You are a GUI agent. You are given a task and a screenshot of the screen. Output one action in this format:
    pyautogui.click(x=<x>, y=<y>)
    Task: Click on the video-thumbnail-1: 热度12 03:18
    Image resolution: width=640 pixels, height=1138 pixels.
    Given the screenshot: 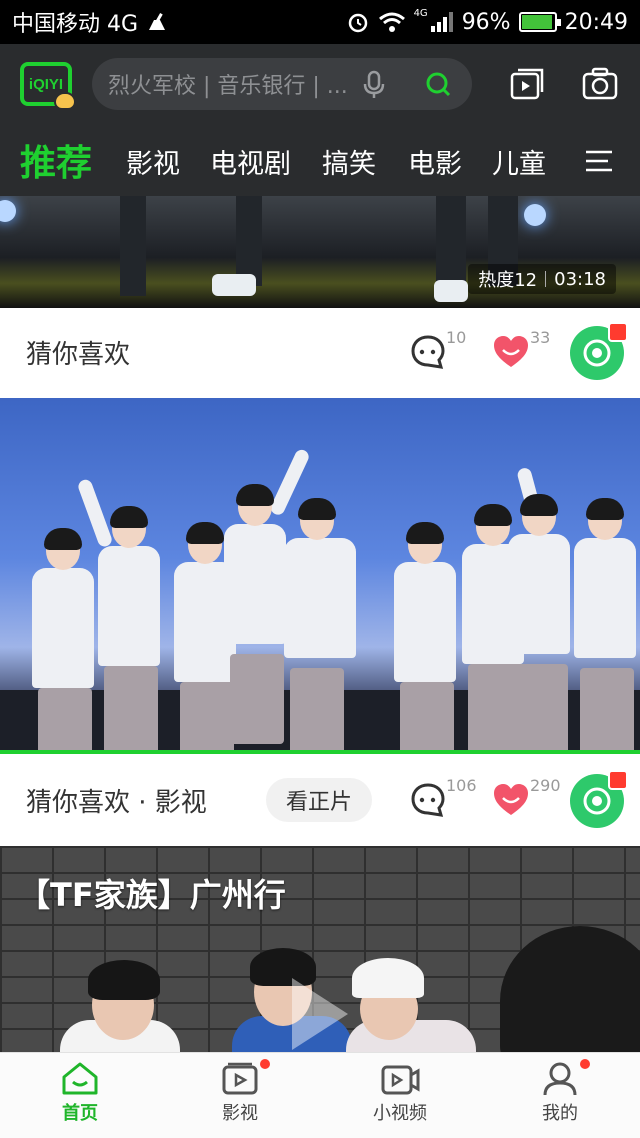 What is the action you would take?
    pyautogui.click(x=320, y=252)
    